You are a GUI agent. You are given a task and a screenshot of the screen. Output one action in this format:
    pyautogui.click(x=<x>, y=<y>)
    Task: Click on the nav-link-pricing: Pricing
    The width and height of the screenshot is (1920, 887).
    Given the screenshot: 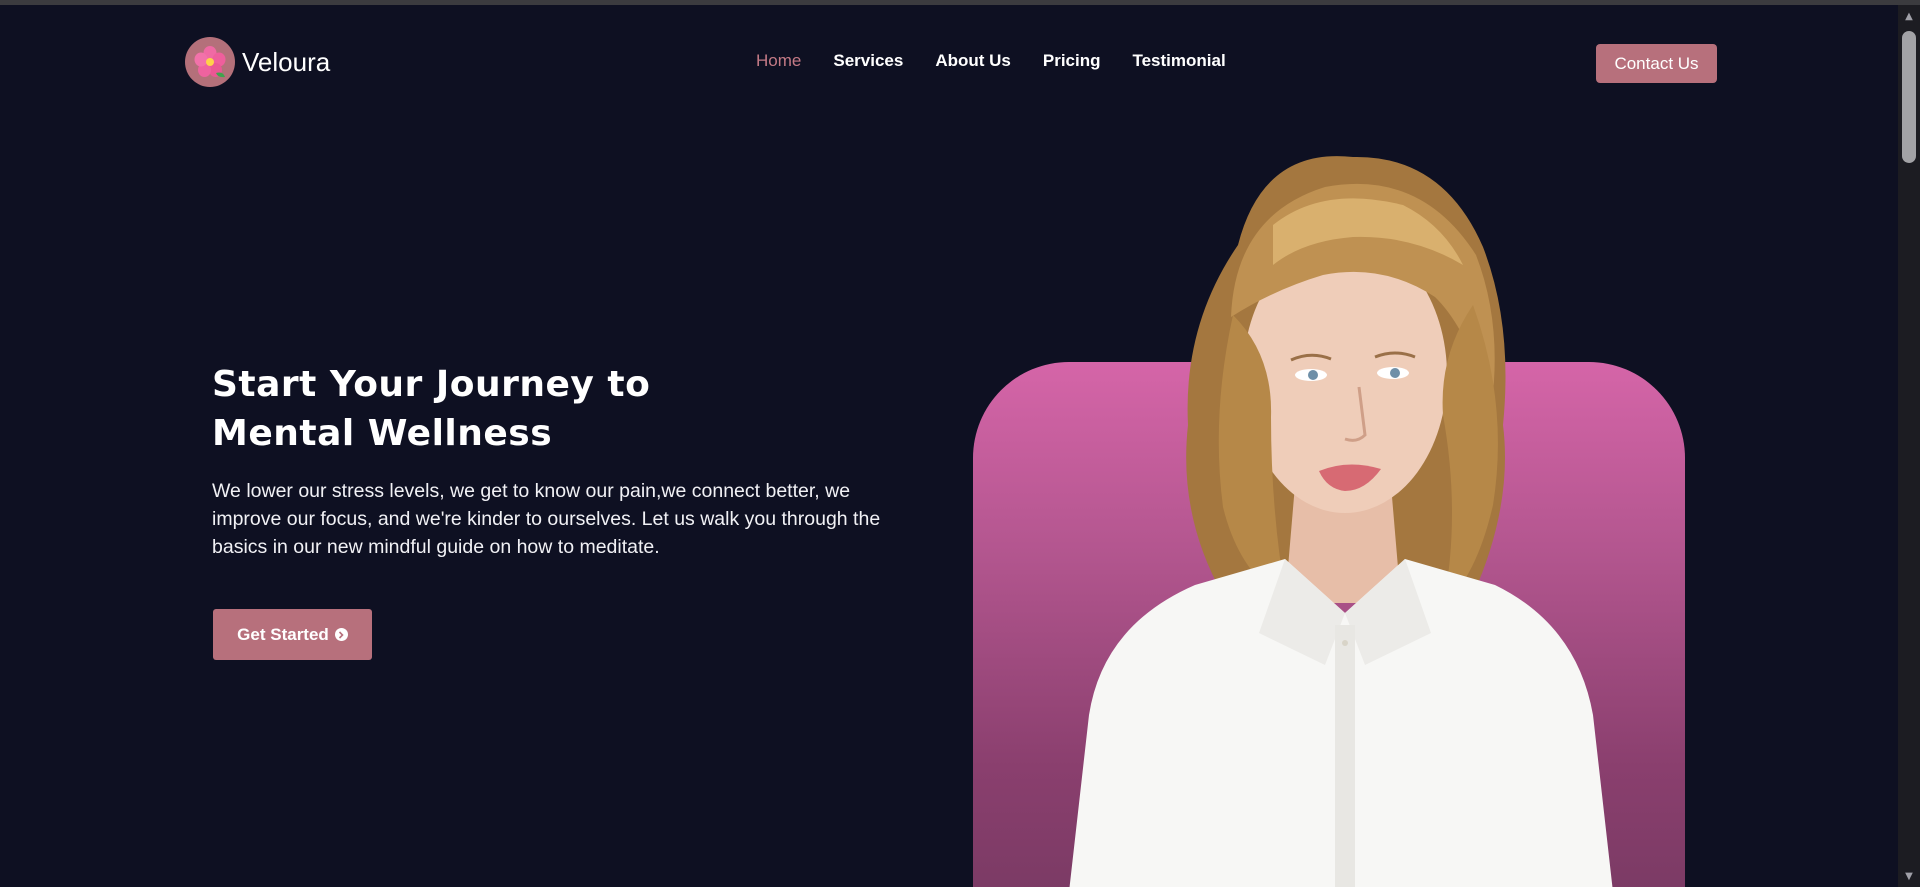 What is the action you would take?
    pyautogui.click(x=1072, y=61)
    